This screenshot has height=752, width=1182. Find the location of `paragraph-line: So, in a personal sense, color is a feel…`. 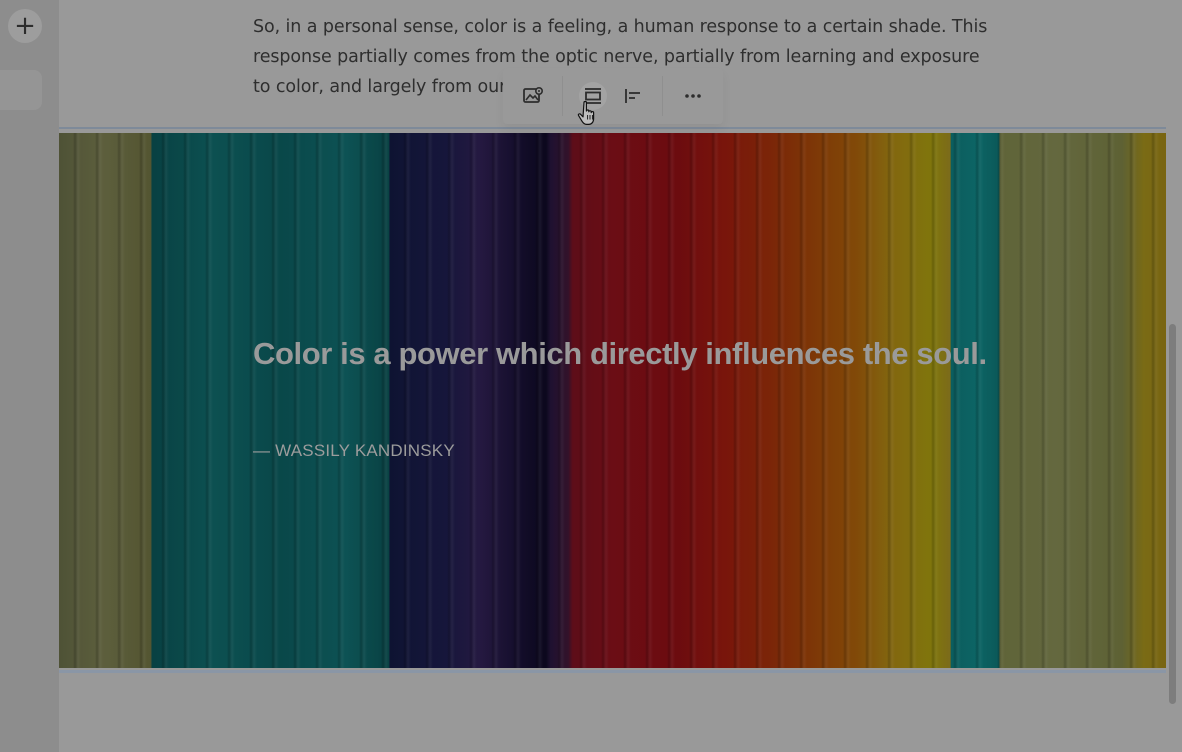

paragraph-line: So, in a personal sense, color is a feel… is located at coordinates (620, 27).